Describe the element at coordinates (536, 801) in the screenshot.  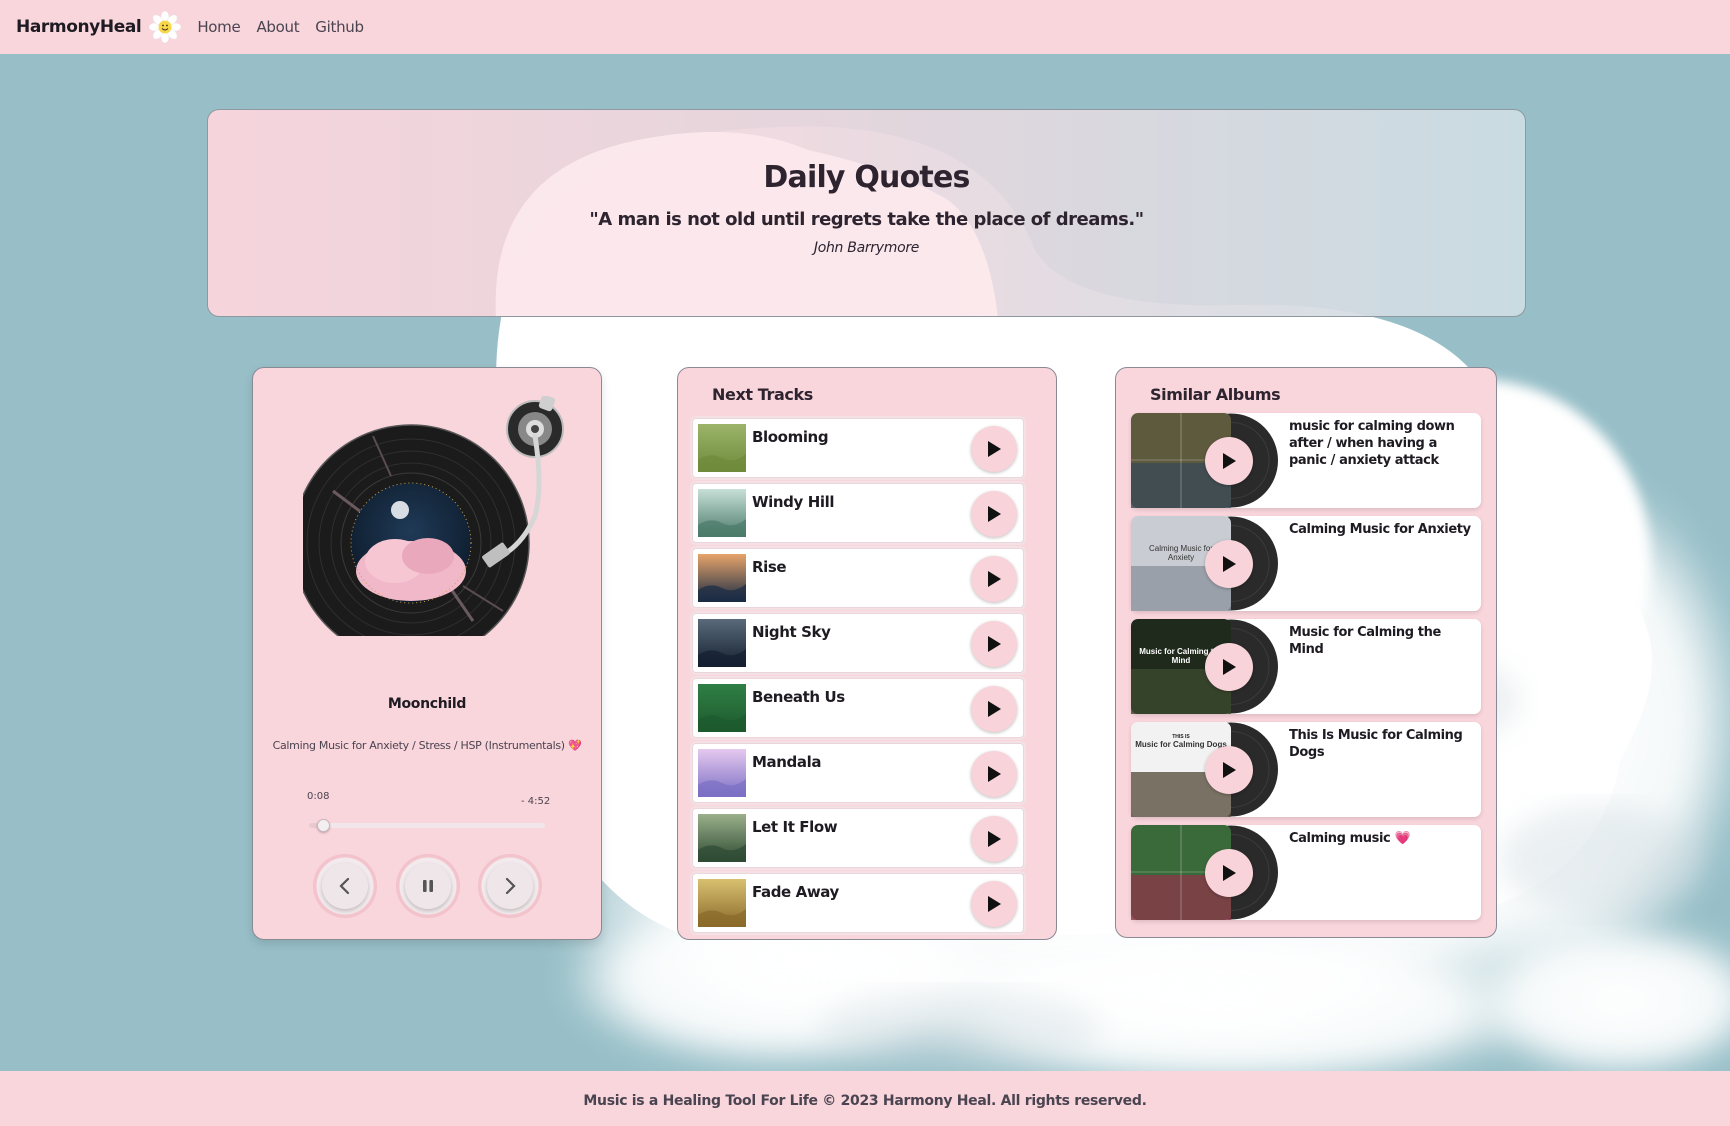
I see `time-remaining: - 4:52` at that location.